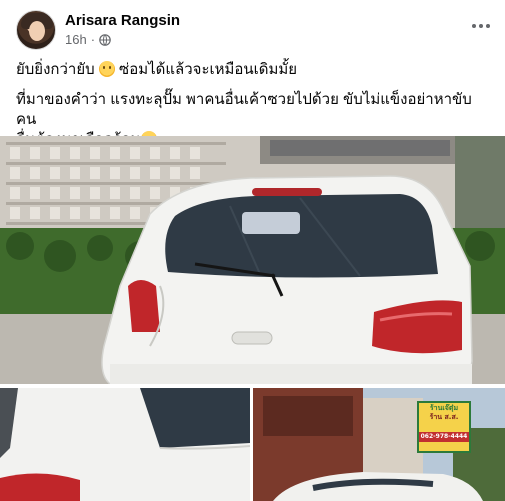 This screenshot has height=501, width=505. I want to click on post-meta: 16h ·, so click(88, 39).